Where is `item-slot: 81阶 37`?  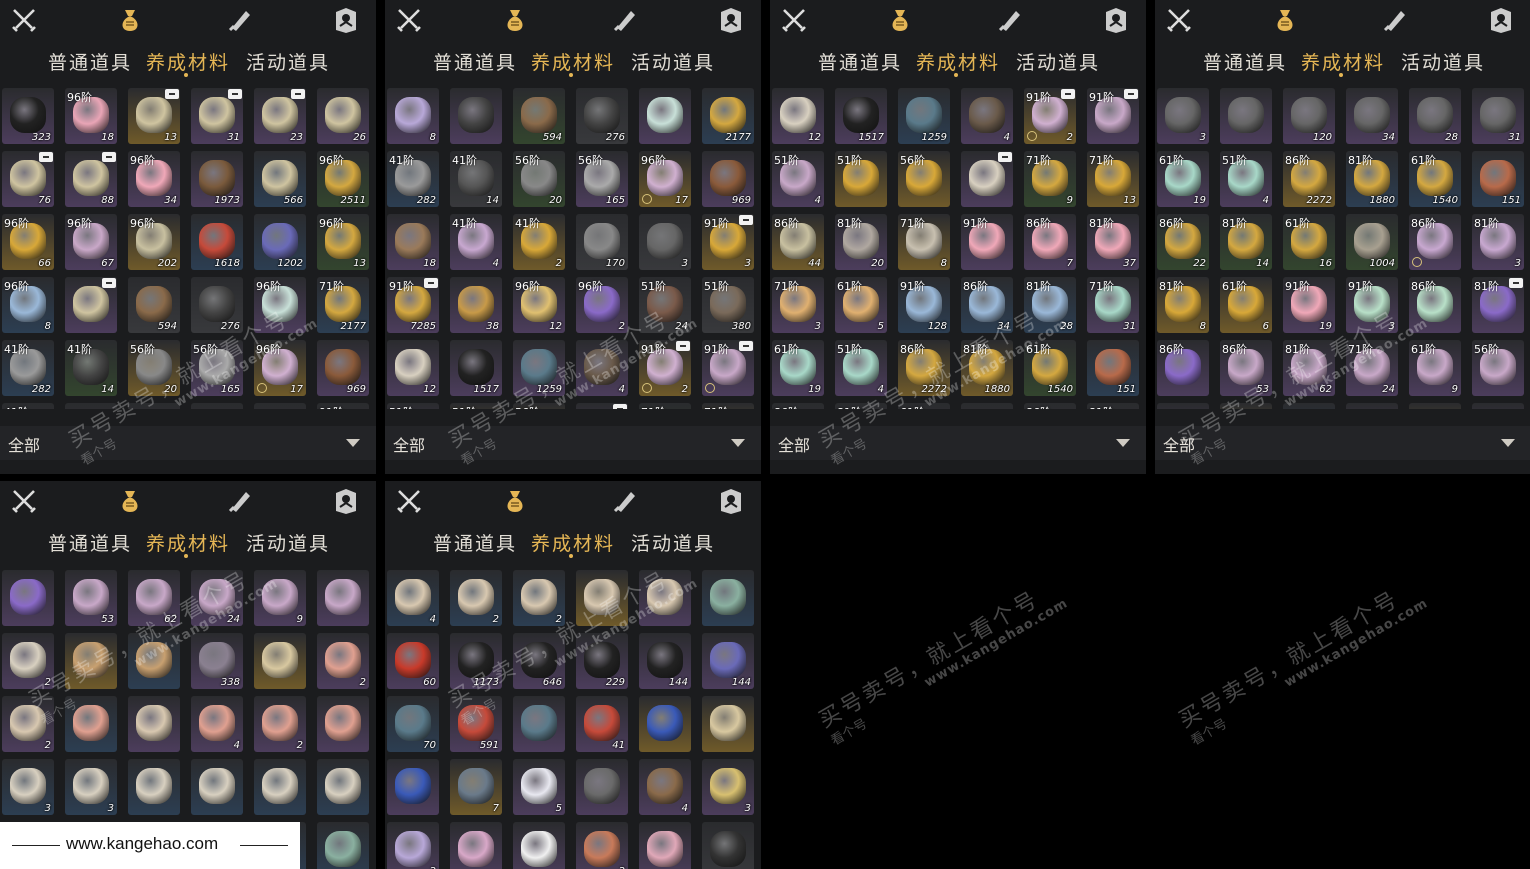 item-slot: 81阶 37 is located at coordinates (1113, 242).